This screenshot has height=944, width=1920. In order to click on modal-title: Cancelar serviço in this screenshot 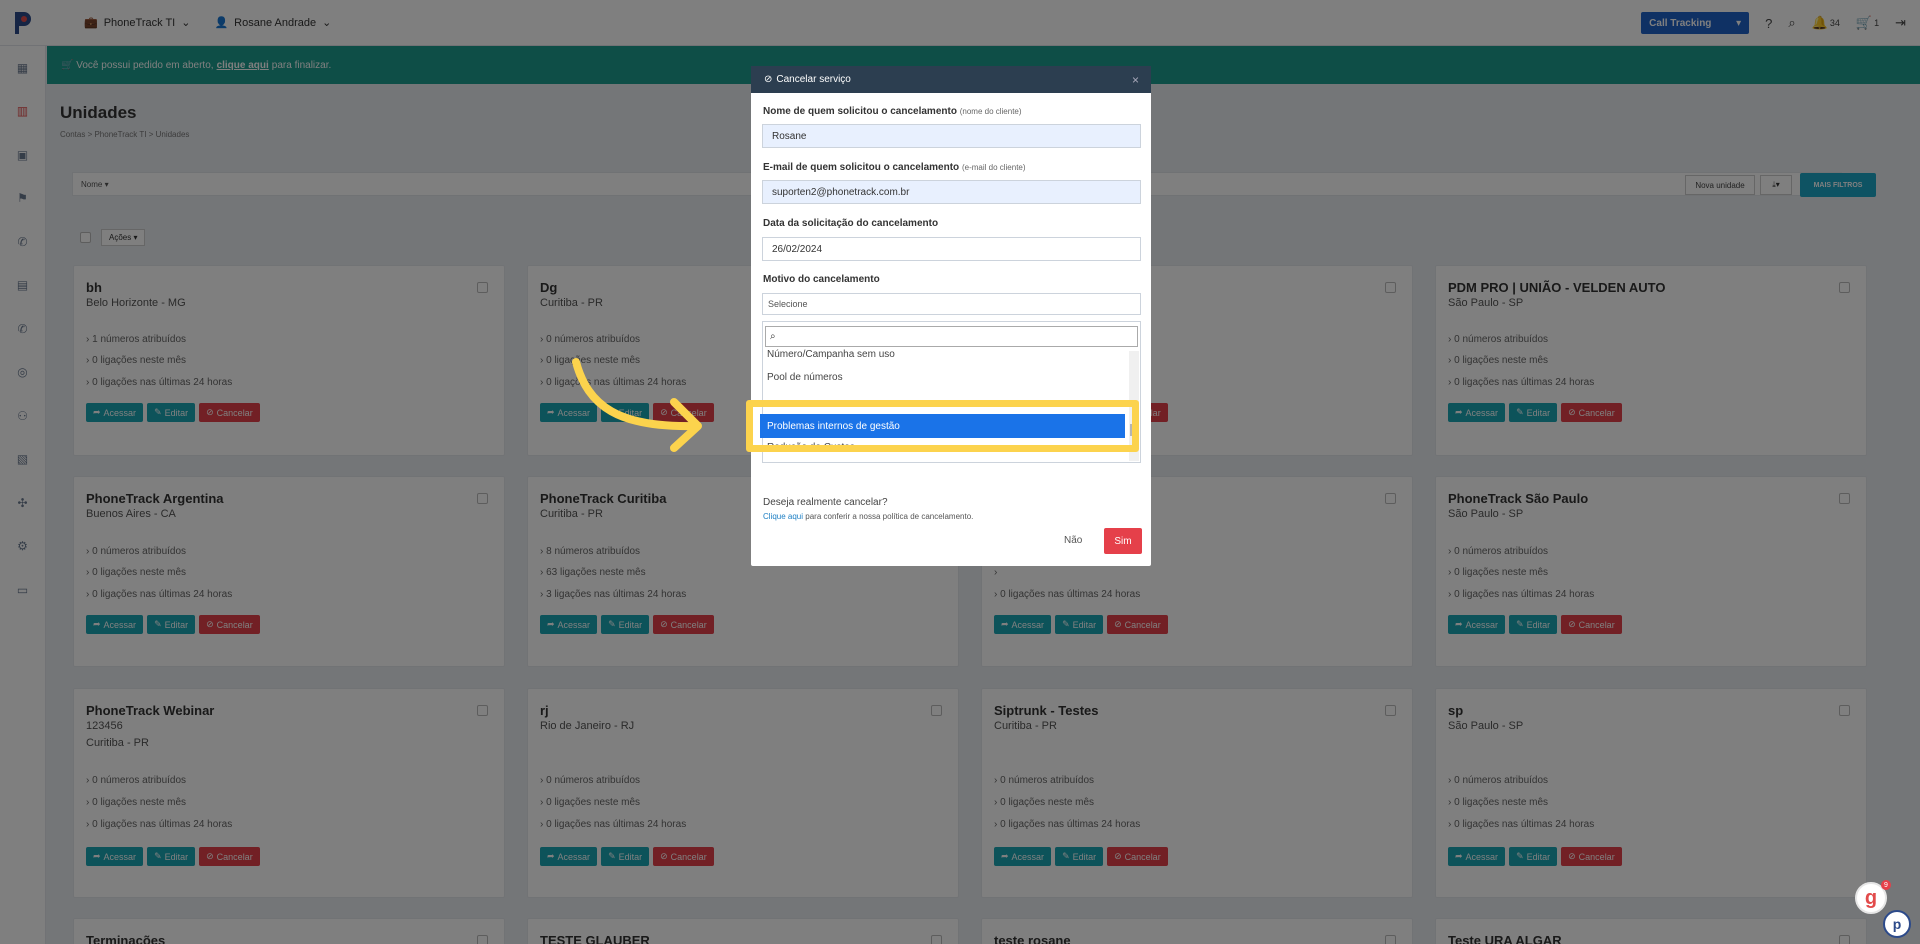, I will do `click(813, 79)`.